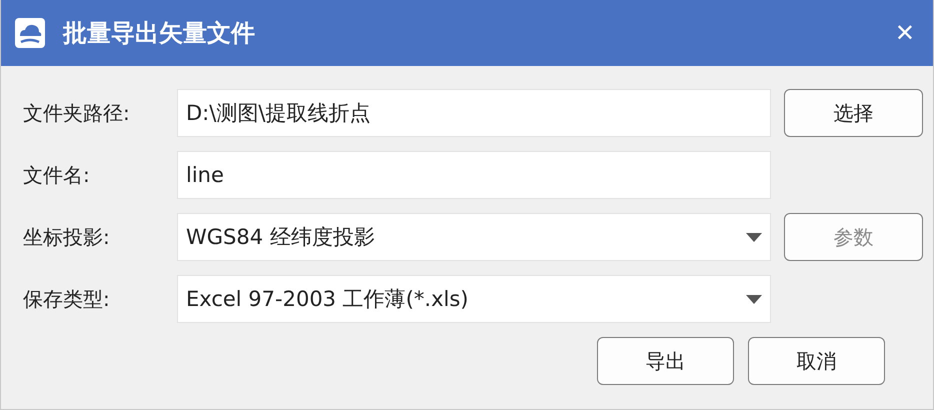 Image resolution: width=934 pixels, height=410 pixels. I want to click on input-field: D:\测图\提取线折点, so click(474, 113).